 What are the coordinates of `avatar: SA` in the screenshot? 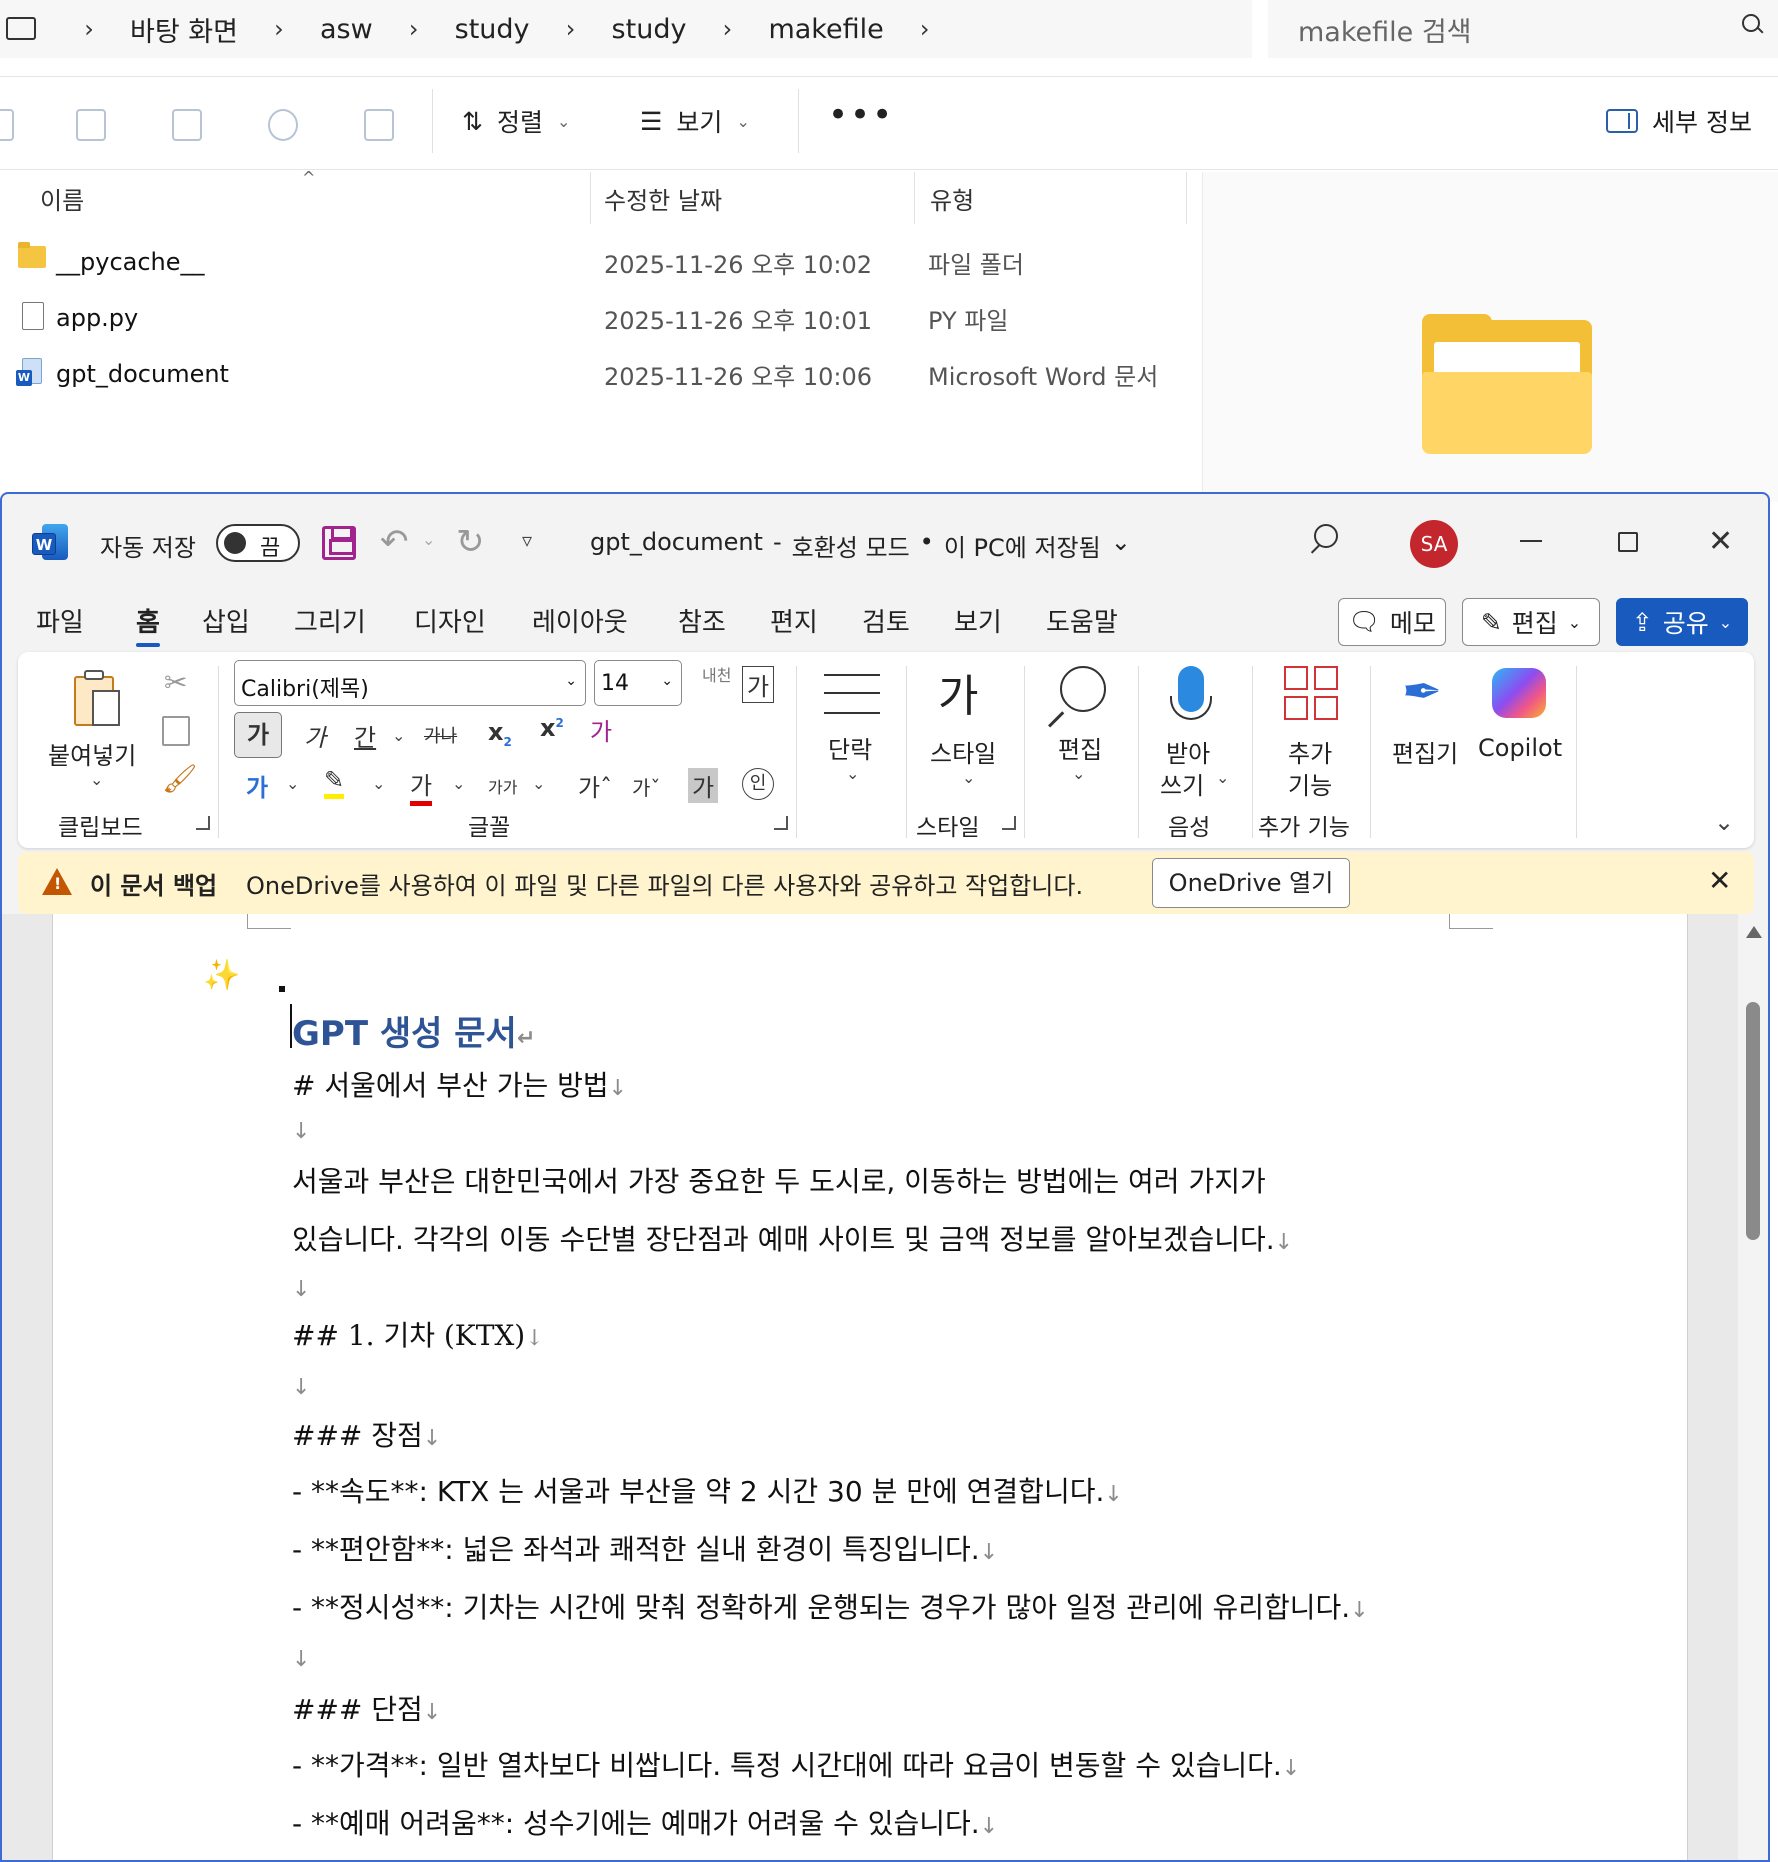 It's located at (1434, 544).